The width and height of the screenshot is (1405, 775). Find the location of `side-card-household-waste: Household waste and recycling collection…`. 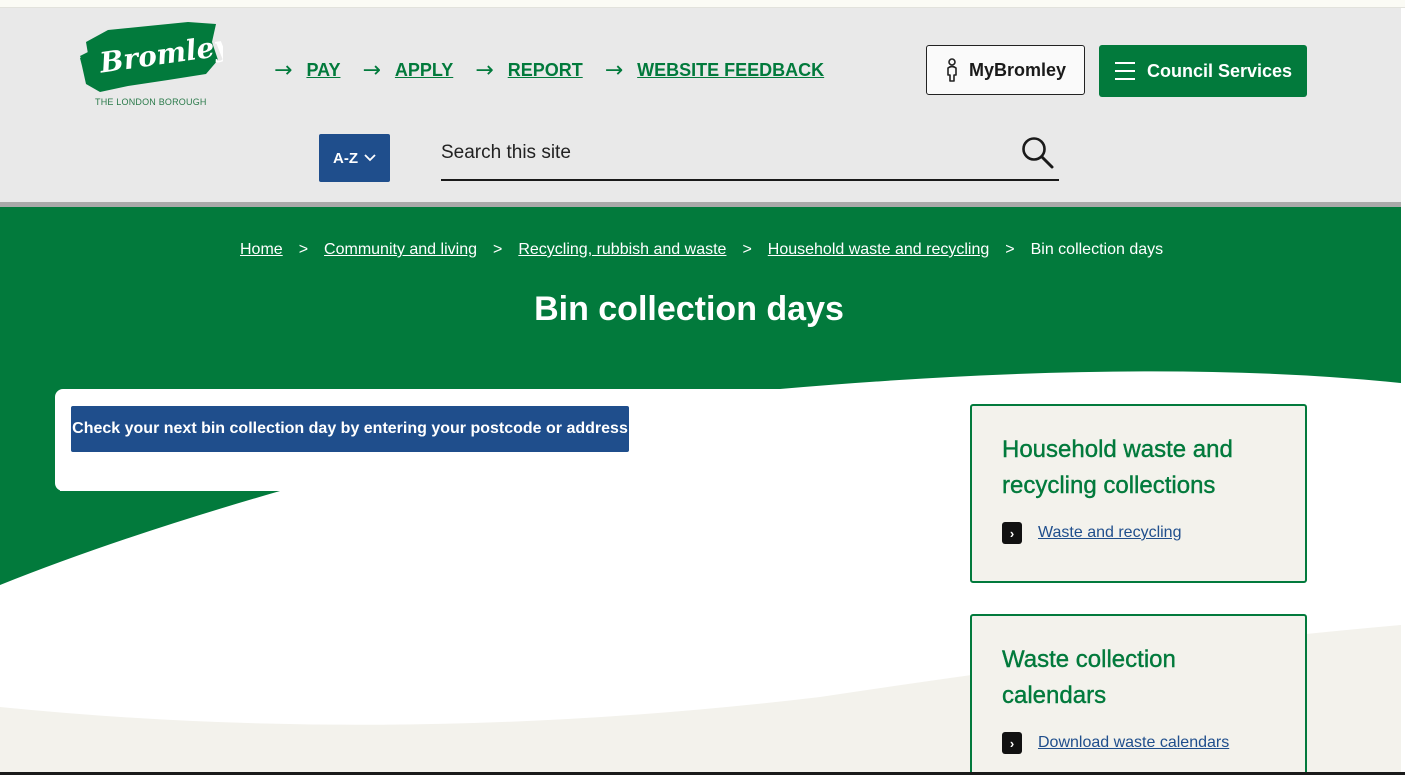

side-card-household-waste: Household waste and recycling collection… is located at coordinates (1138, 493).